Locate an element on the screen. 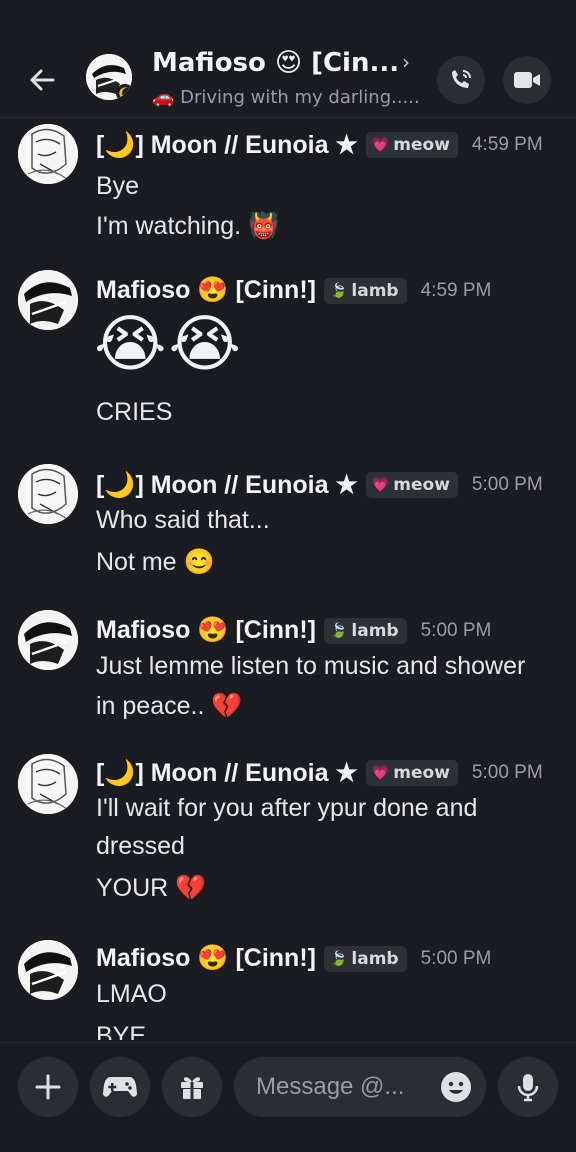 This screenshot has height=1152, width=576. voice-message-button is located at coordinates (528, 1087).